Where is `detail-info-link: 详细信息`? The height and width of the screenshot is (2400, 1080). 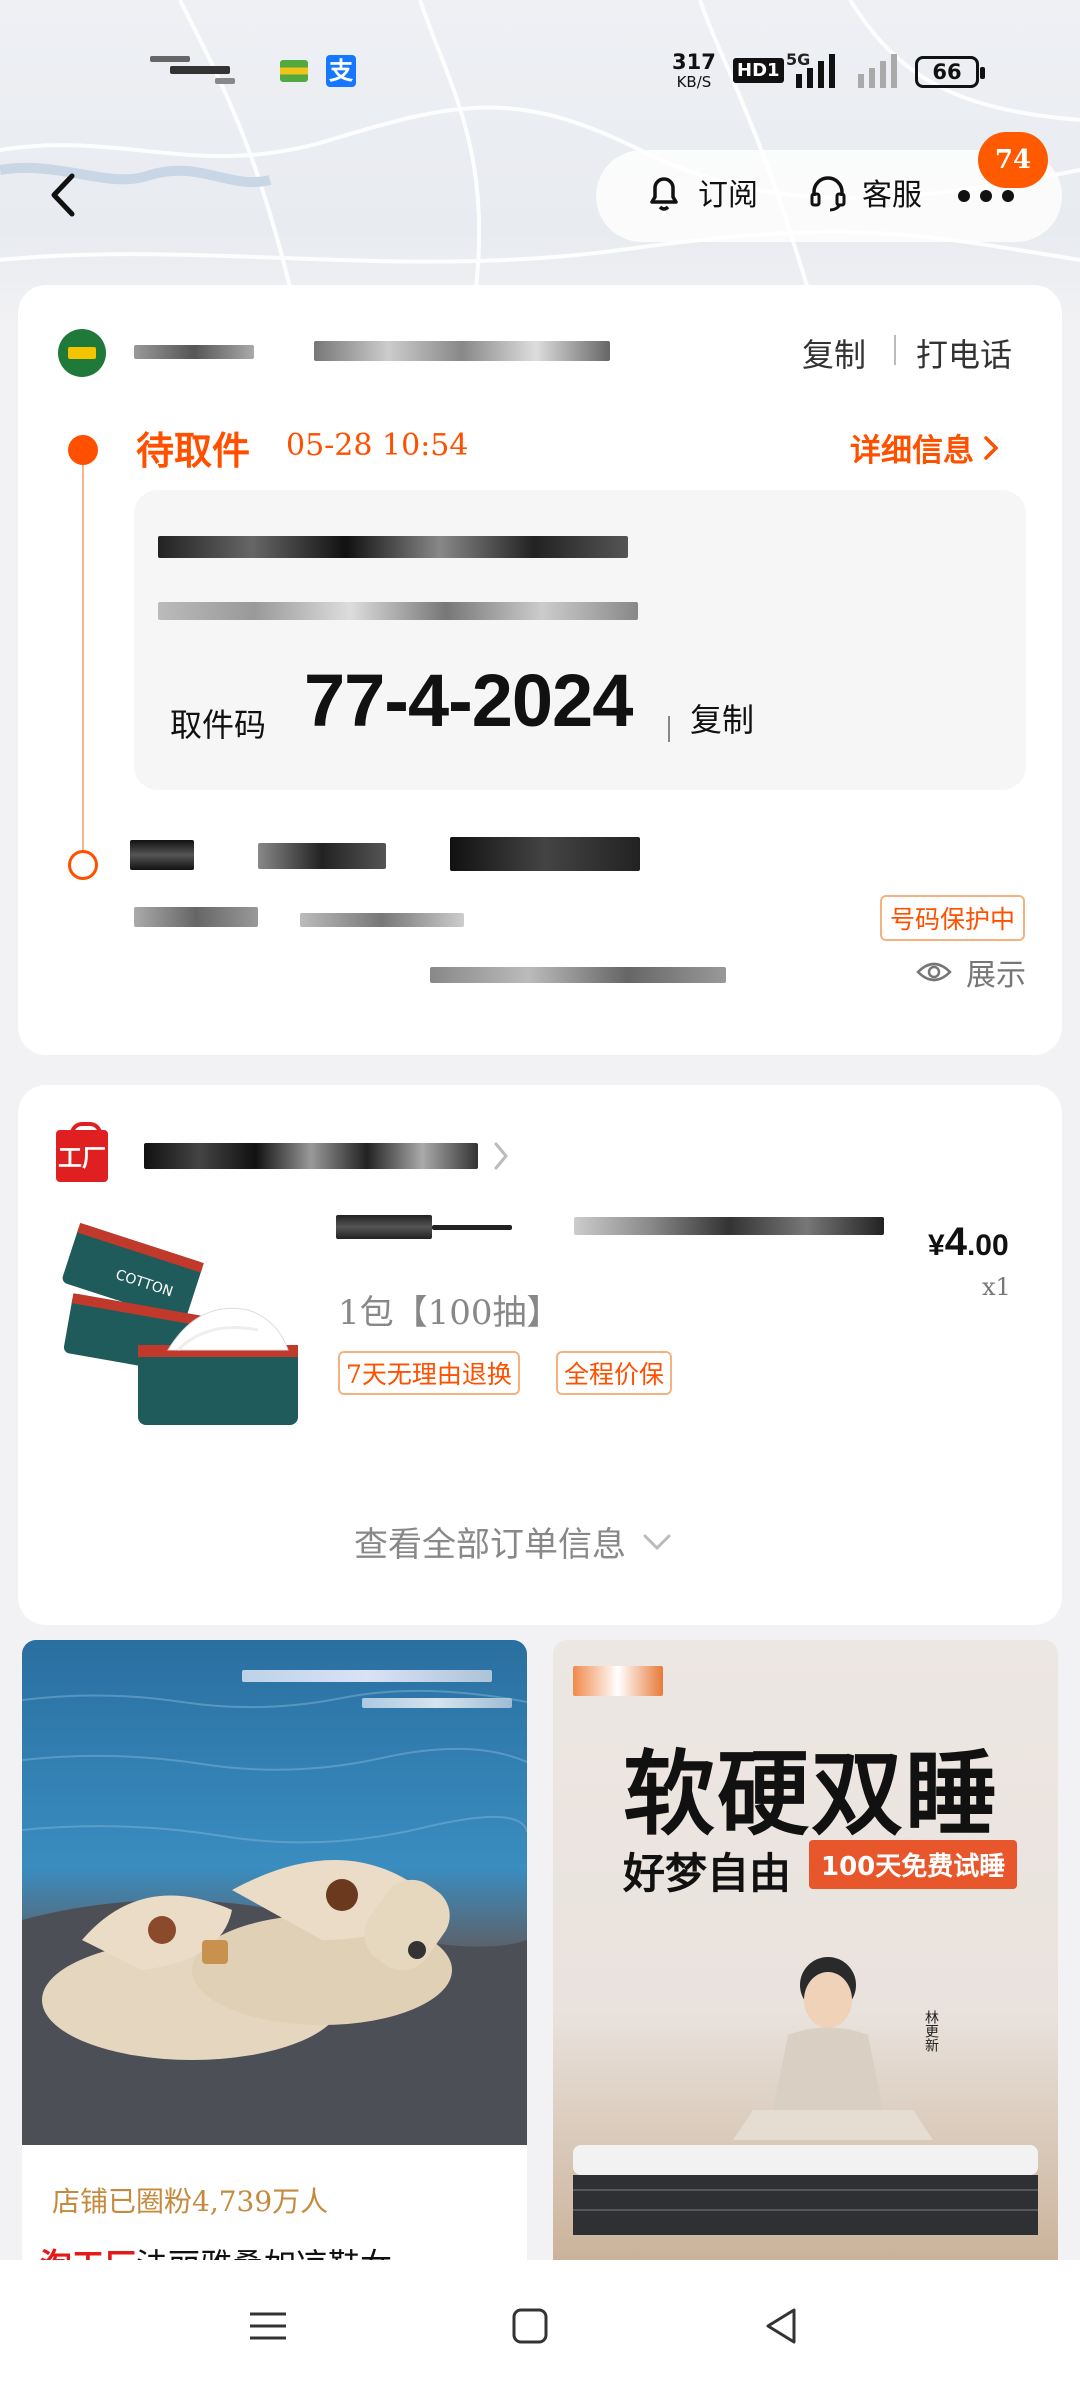
detail-info-link: 详细信息 is located at coordinates (925, 447).